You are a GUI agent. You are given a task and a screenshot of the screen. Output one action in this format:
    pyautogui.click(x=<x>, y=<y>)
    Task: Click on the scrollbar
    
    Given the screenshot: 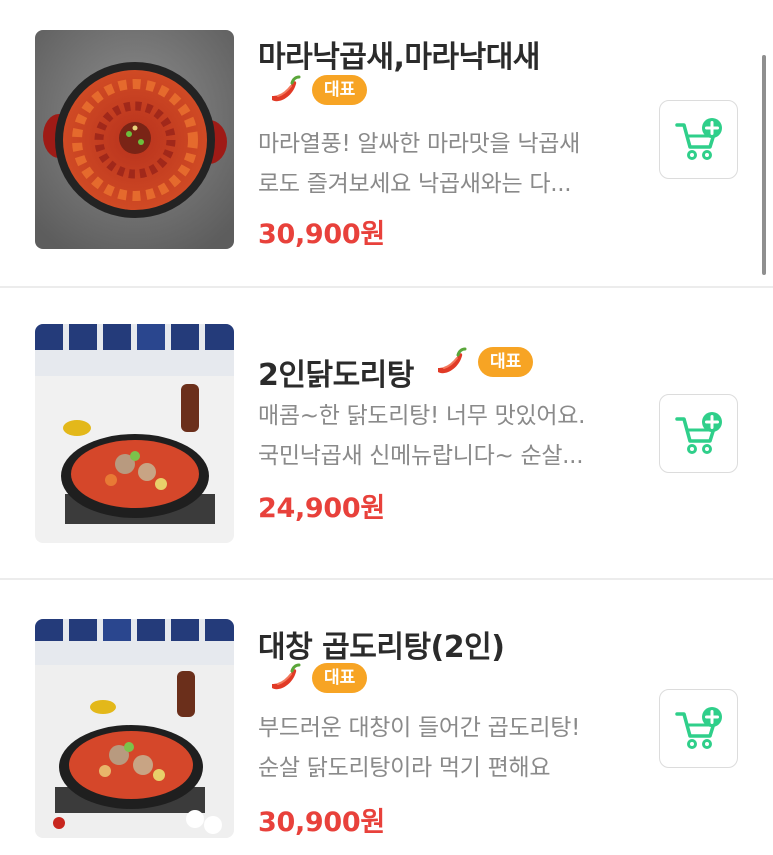 What is the action you would take?
    pyautogui.click(x=764, y=165)
    